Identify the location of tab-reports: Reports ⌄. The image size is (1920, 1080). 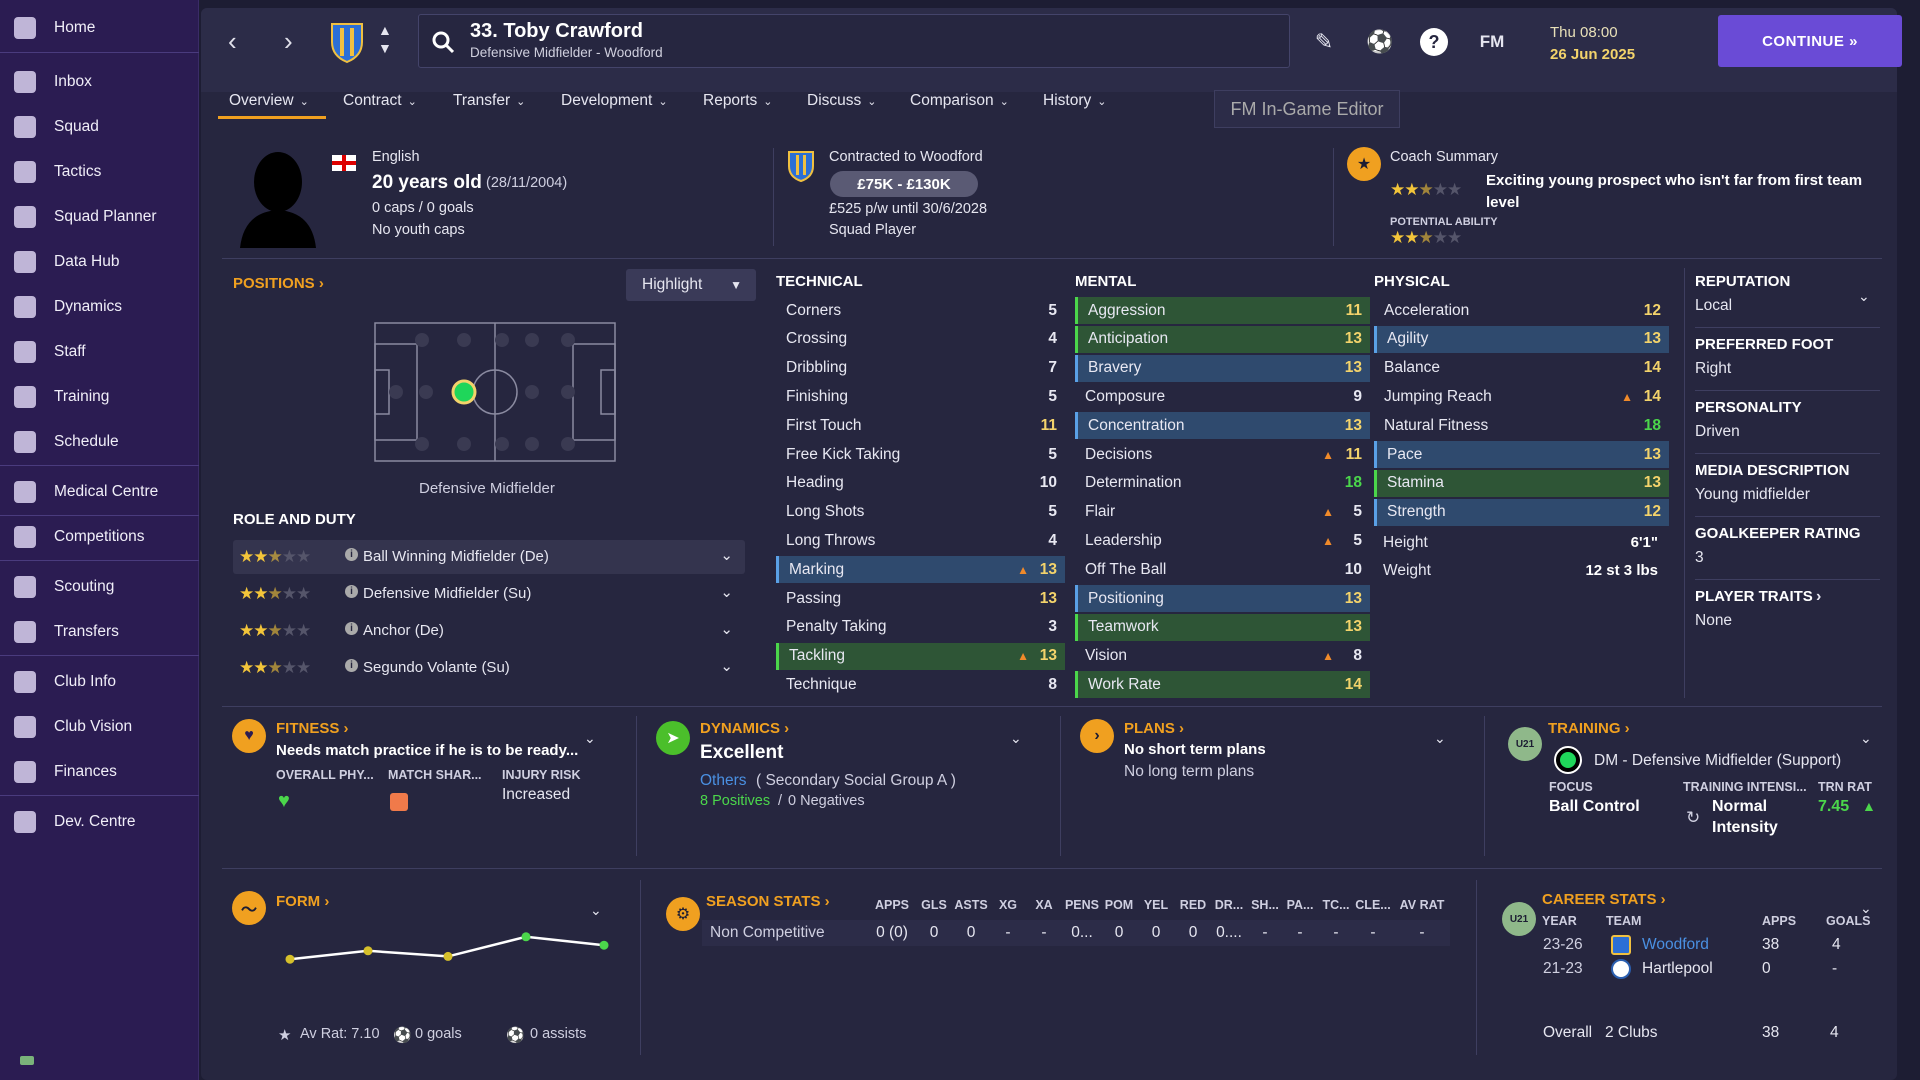
(738, 101).